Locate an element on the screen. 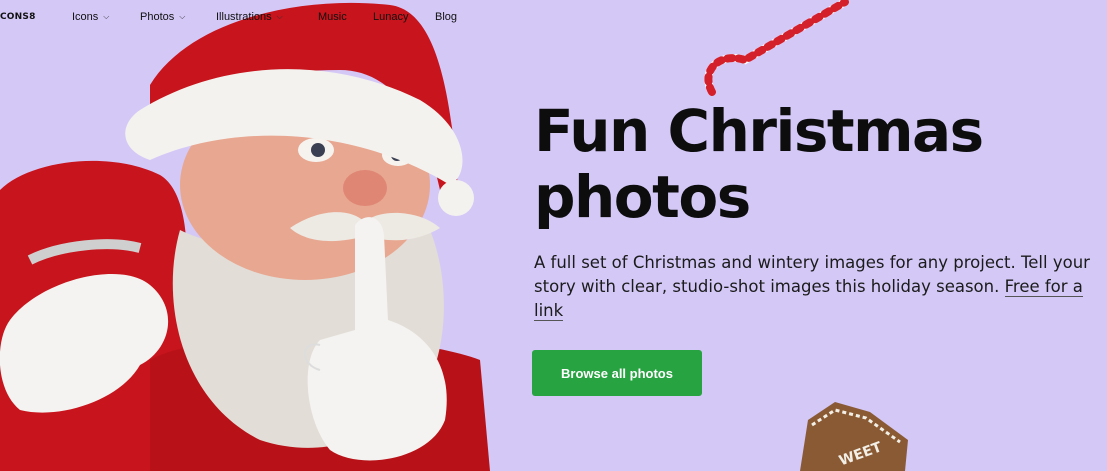 This screenshot has width=1107, height=471. nav-item-label: Illustrations is located at coordinates (244, 17).